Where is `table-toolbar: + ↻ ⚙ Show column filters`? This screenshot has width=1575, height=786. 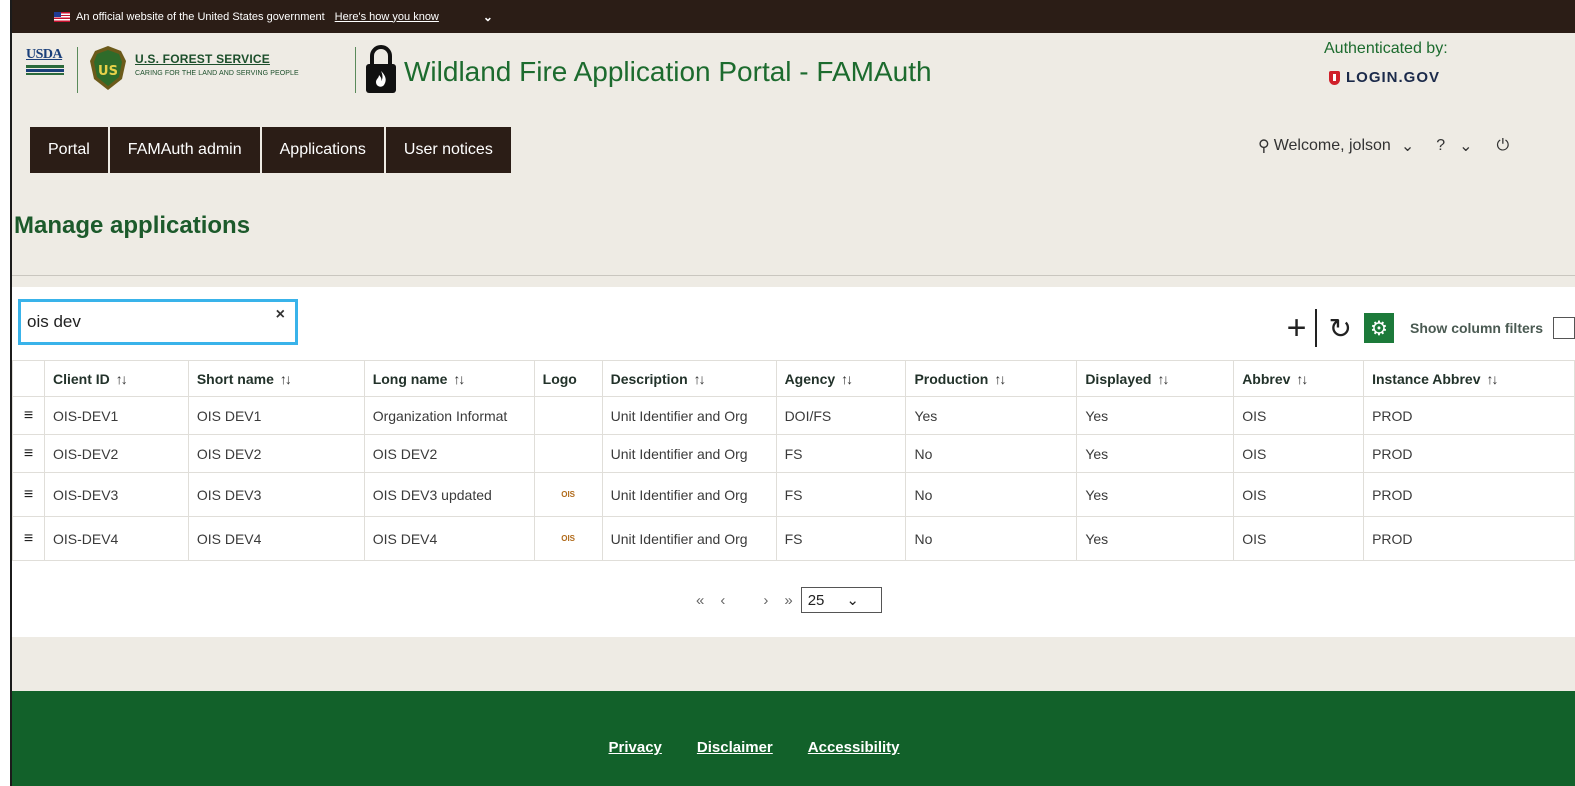
table-toolbar: + ↻ ⚙ Show column filters is located at coordinates (1431, 328).